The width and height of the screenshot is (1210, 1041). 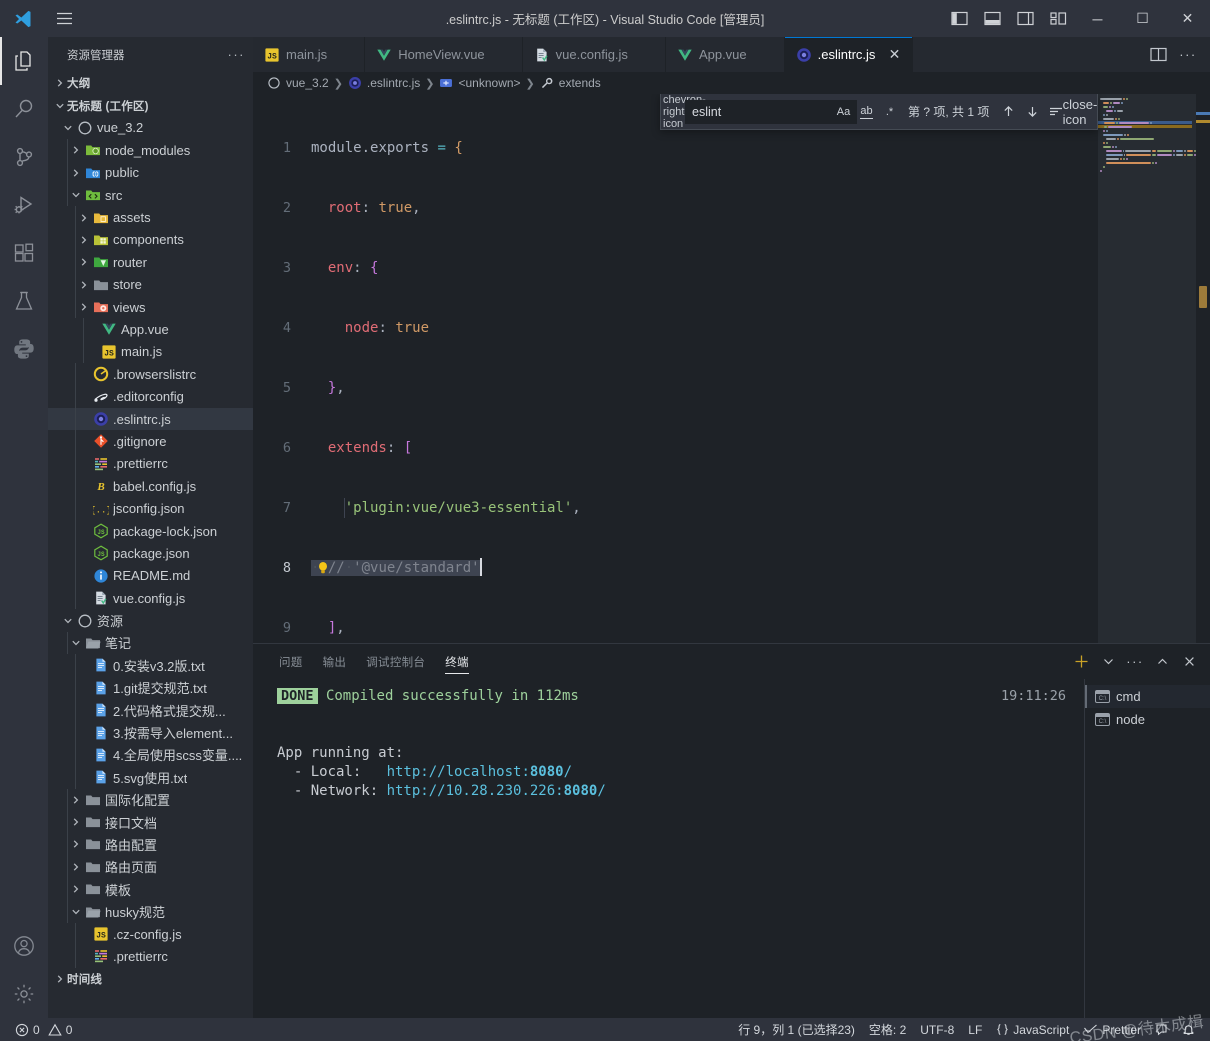 What do you see at coordinates (992, 18) in the screenshot?
I see `toggle-panel-icon` at bounding box center [992, 18].